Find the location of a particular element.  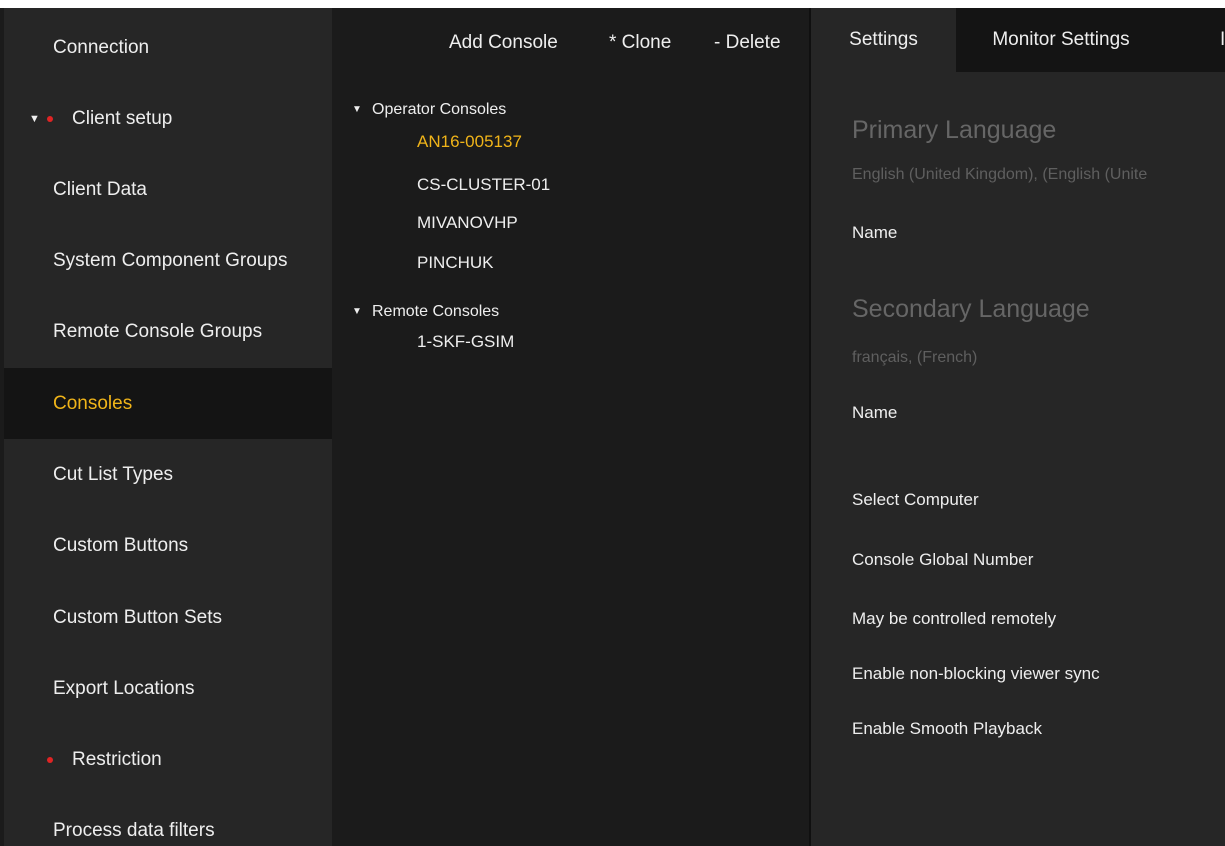

sidebar-item-label: Restriction is located at coordinates (117, 759).